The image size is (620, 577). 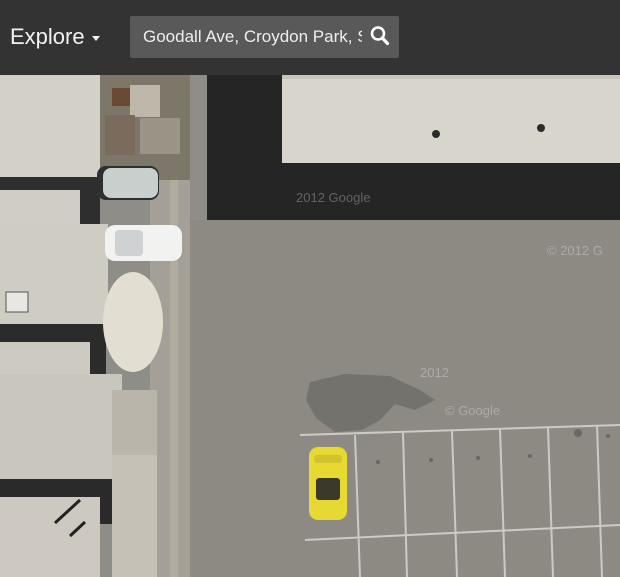 I want to click on explore-menu: Explore, so click(x=55, y=37).